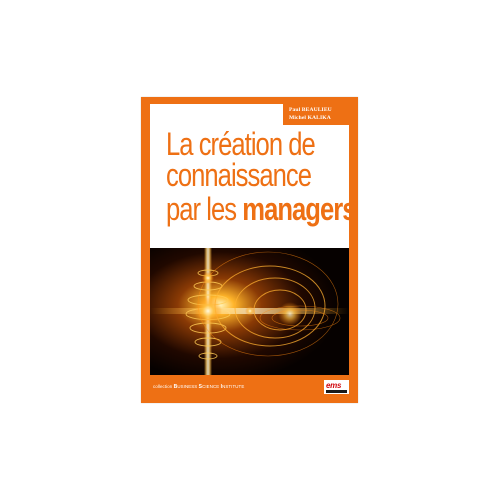  I want to click on golden-light-rings-image, so click(249, 311).